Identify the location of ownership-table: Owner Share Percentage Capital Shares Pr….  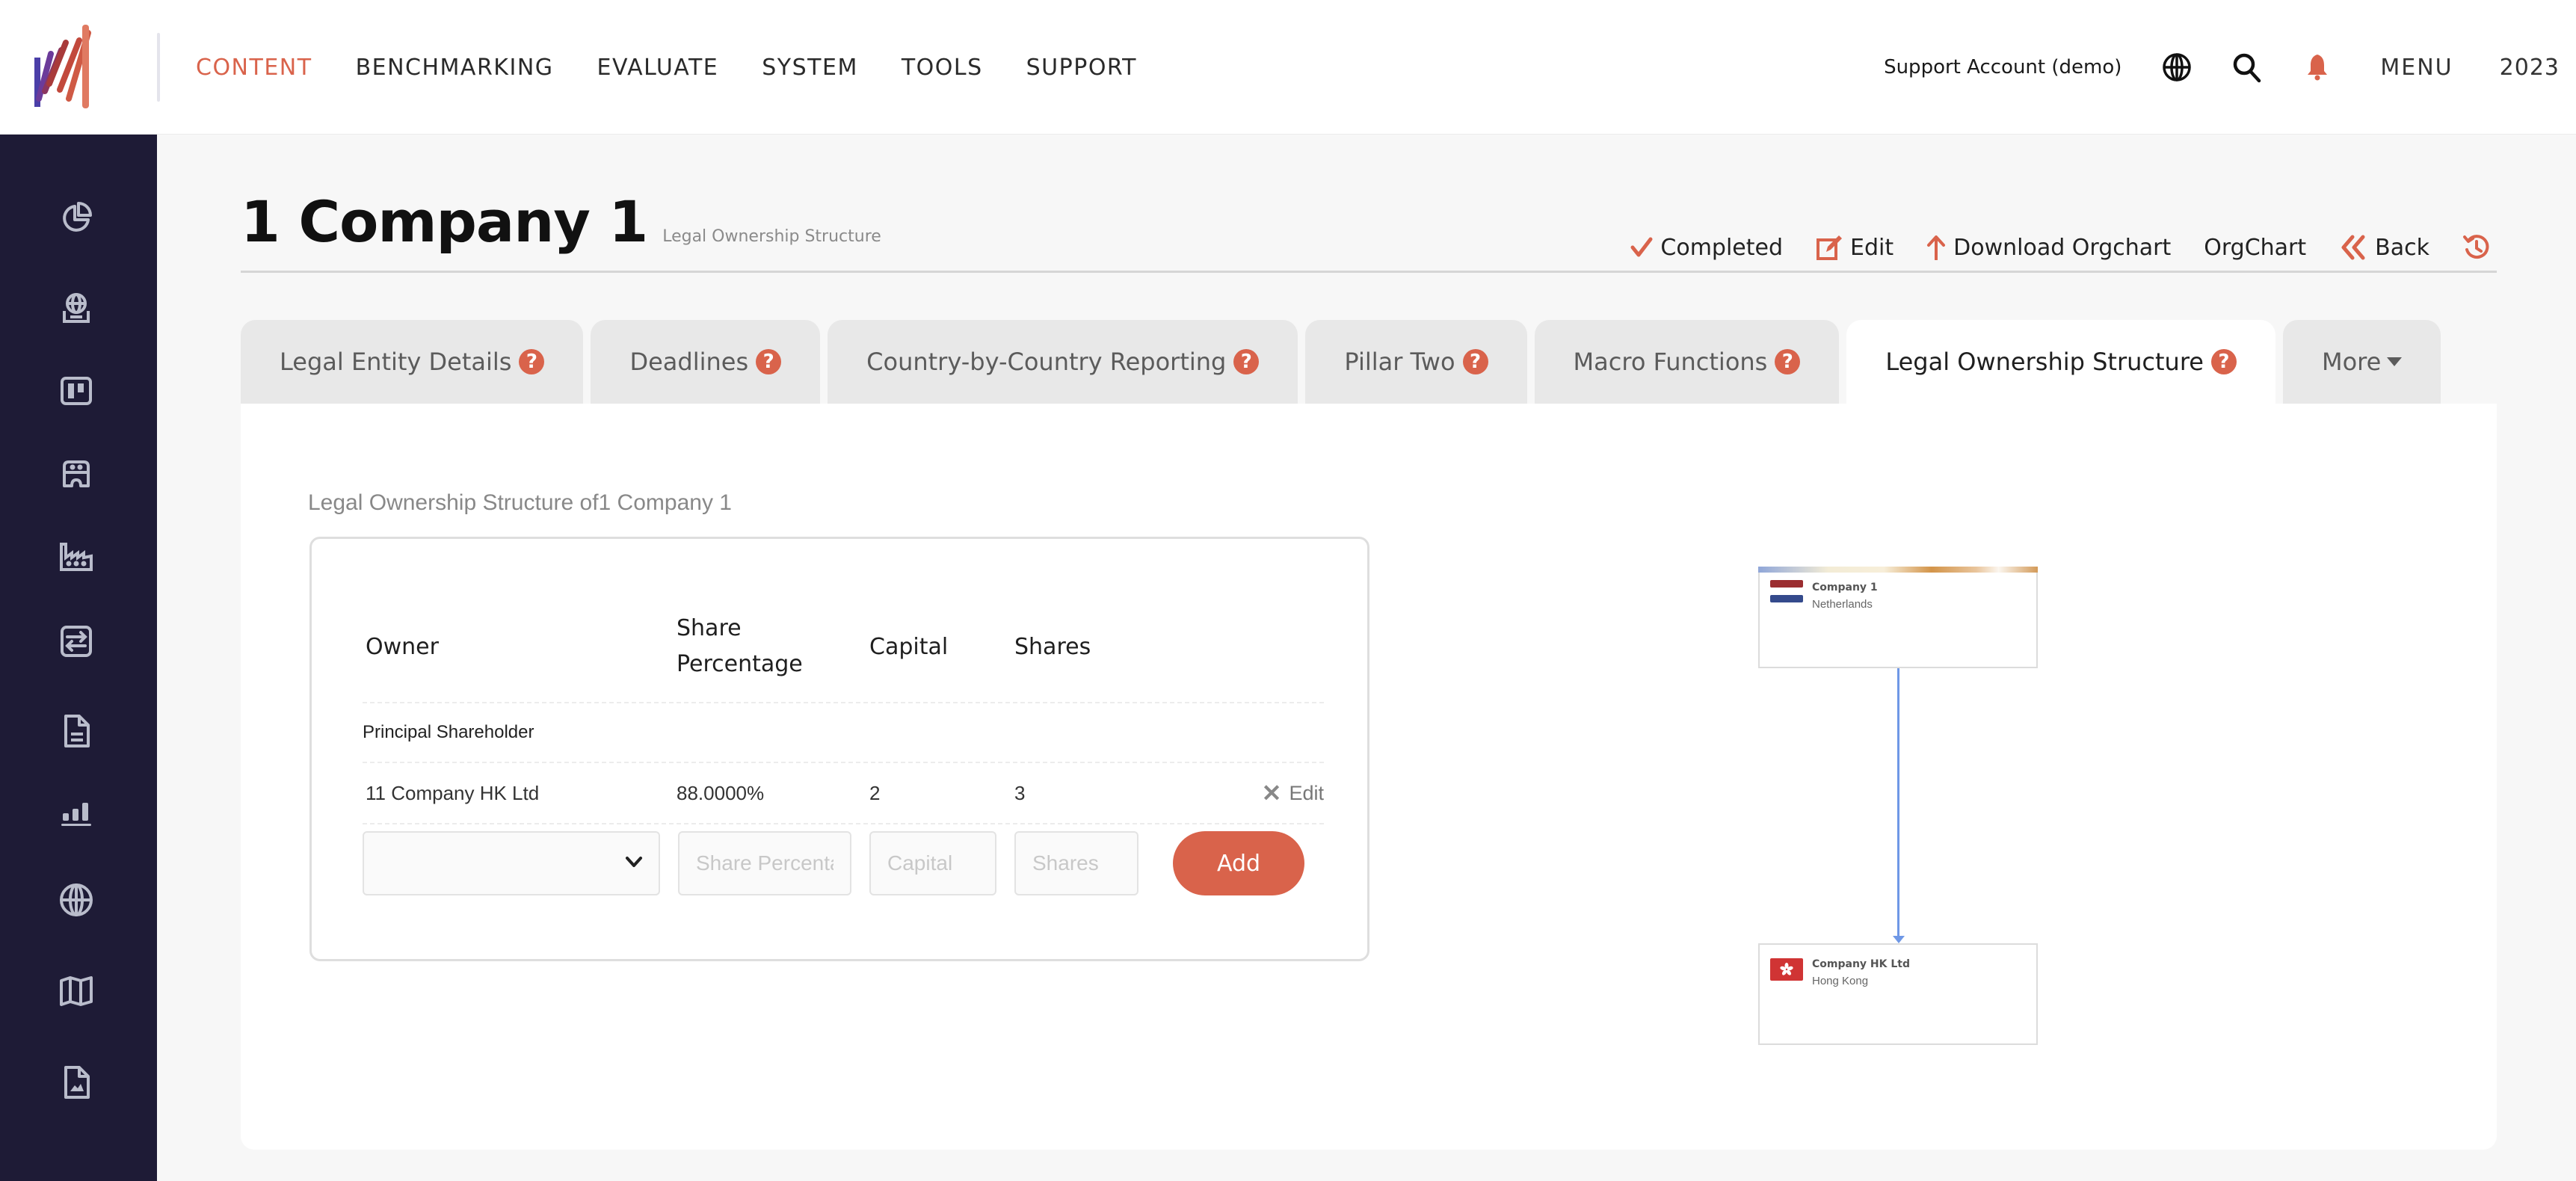
(843, 707).